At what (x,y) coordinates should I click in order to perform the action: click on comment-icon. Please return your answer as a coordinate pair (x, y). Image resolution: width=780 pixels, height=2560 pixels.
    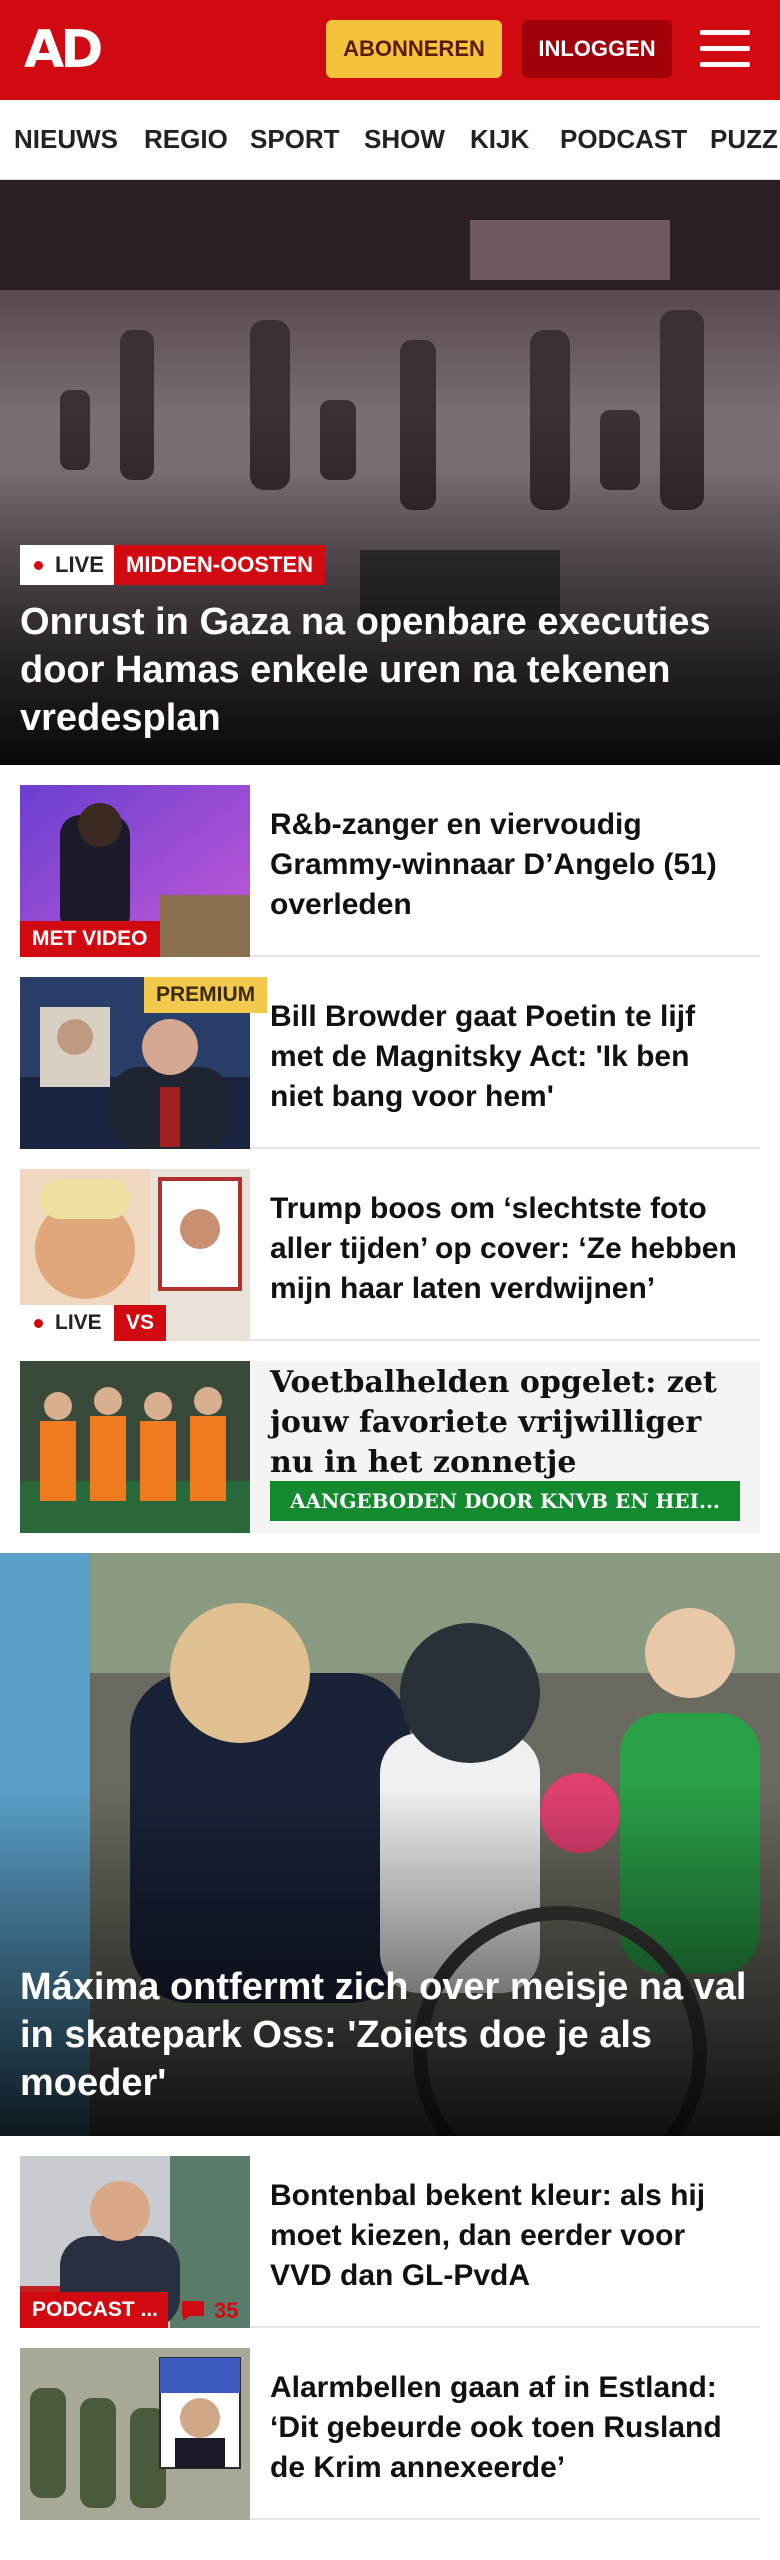
    Looking at the image, I should click on (193, 2311).